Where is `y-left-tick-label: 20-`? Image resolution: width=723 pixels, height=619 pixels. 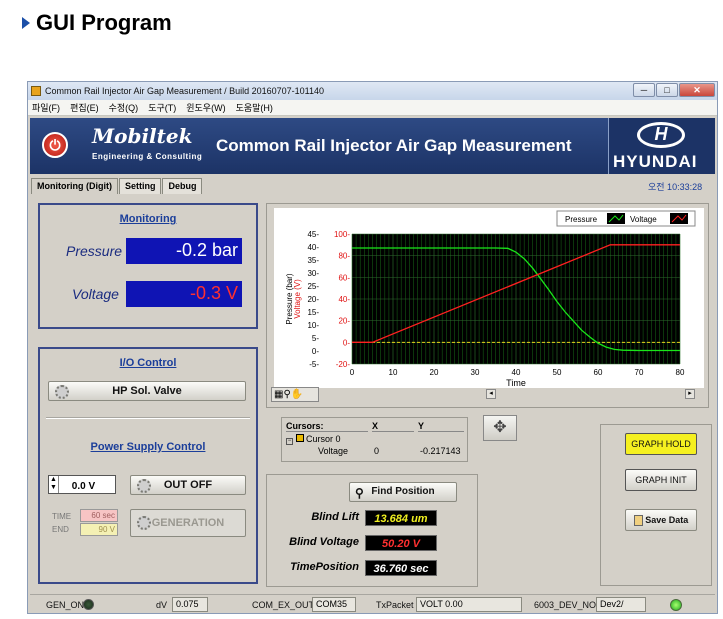
y-left-tick-label: 20- is located at coordinates (313, 299).